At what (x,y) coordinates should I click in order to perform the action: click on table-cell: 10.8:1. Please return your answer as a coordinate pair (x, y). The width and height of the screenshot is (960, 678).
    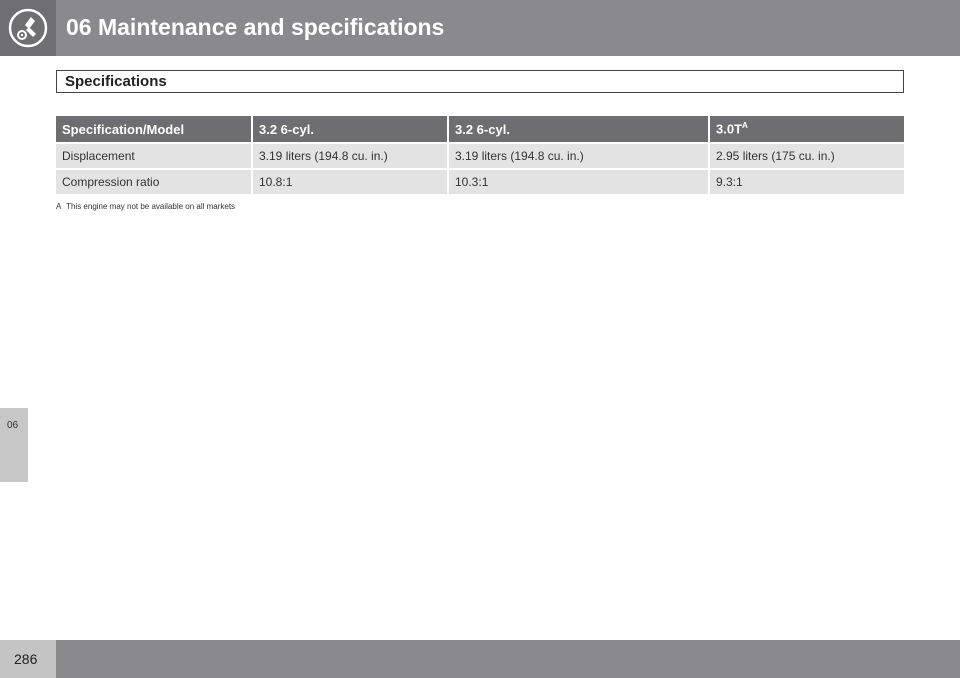
    Looking at the image, I should click on (350, 181).